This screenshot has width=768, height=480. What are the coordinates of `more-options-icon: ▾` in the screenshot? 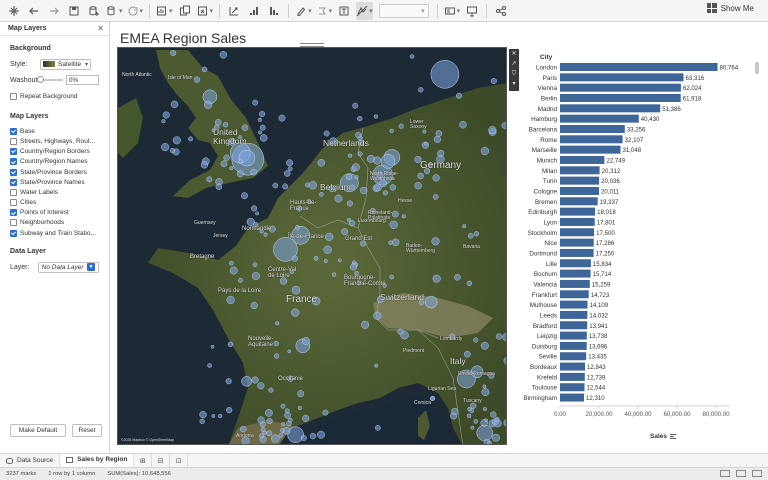 It's located at (513, 84).